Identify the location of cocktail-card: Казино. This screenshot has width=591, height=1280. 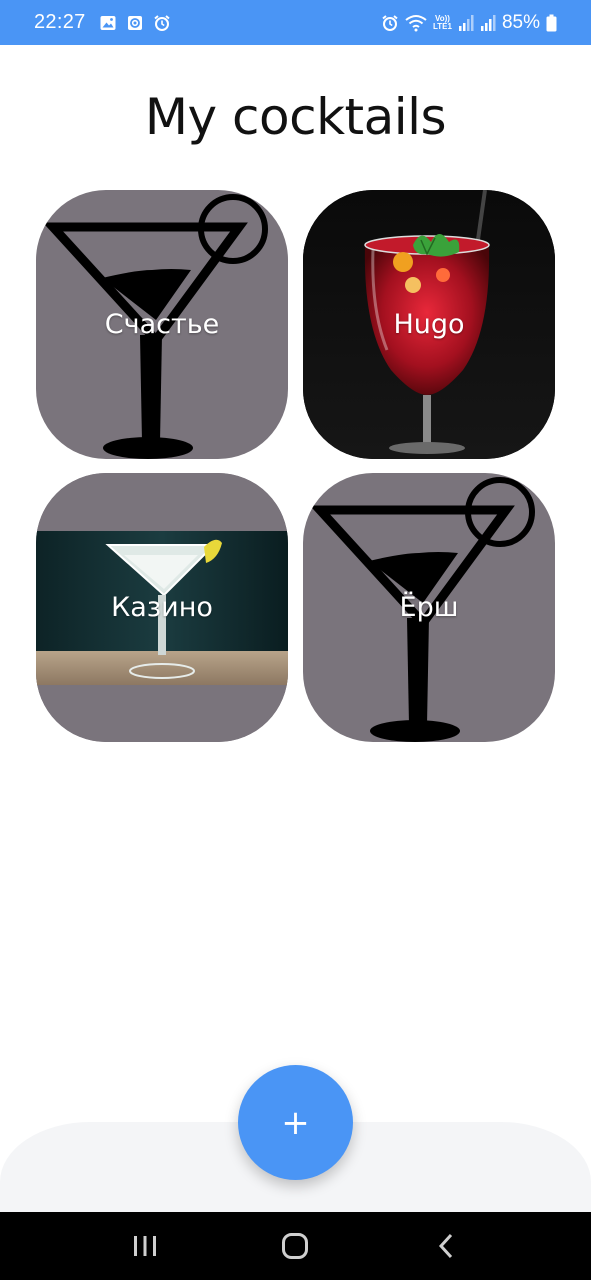
(162, 607).